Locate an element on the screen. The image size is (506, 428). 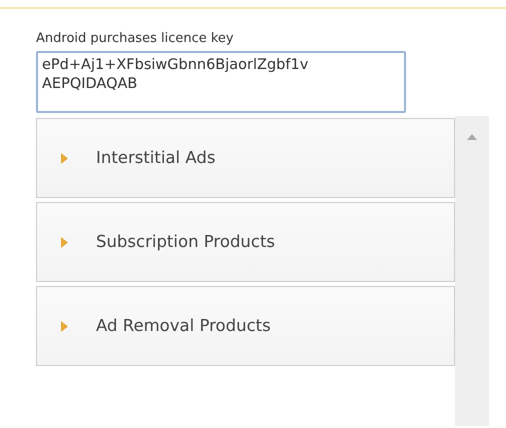
licence-key-field: ePd+Aj1+XFbsiwGbnn6BjaorlZgbf1v AEPQIDAQAB is located at coordinates (221, 82).